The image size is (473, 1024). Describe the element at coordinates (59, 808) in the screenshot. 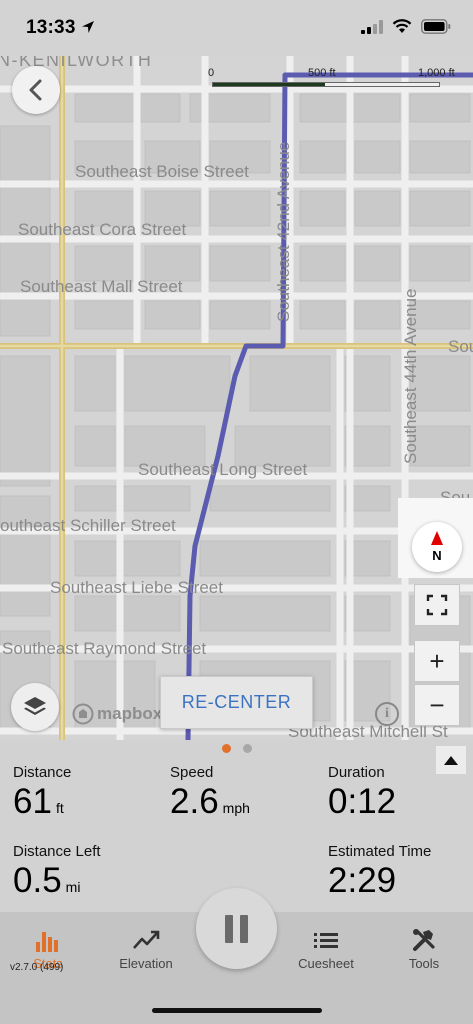

I see `stat-distance-unit: ft` at that location.